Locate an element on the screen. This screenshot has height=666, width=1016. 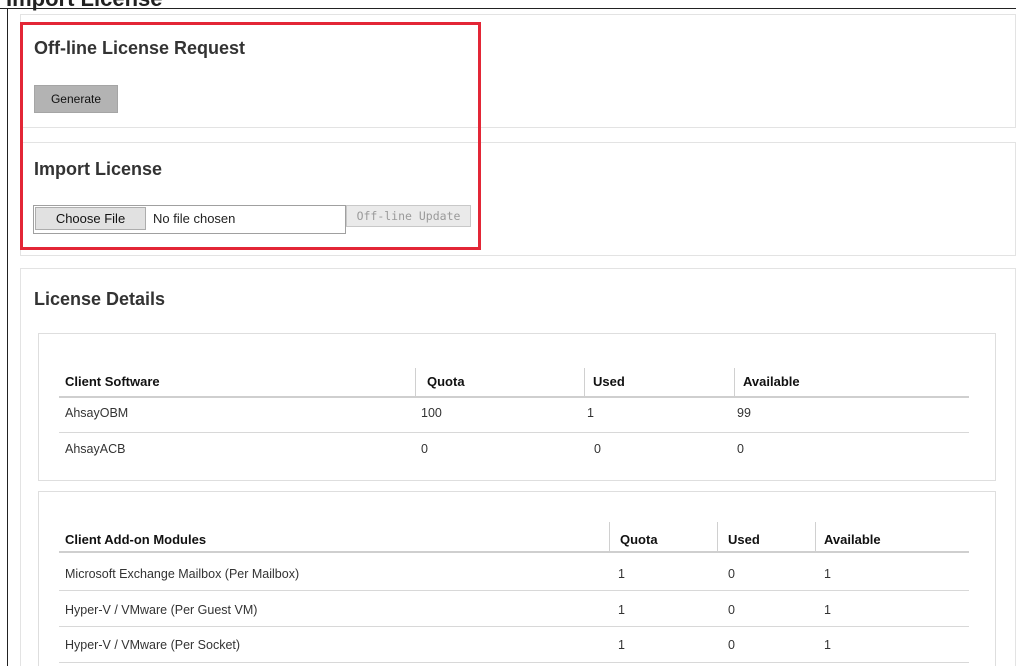
col-header-client-software: Client Software is located at coordinates (112, 381).